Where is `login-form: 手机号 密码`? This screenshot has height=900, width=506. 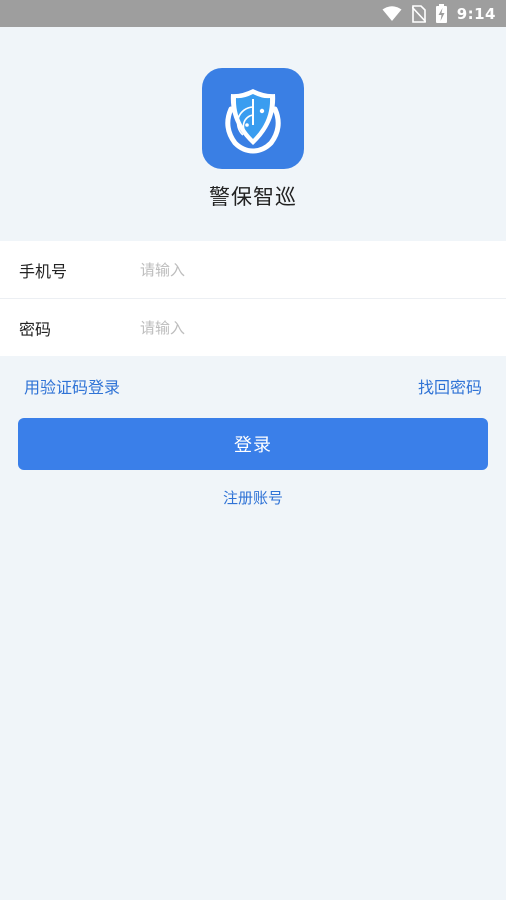
login-form: 手机号 密码 is located at coordinates (253, 298).